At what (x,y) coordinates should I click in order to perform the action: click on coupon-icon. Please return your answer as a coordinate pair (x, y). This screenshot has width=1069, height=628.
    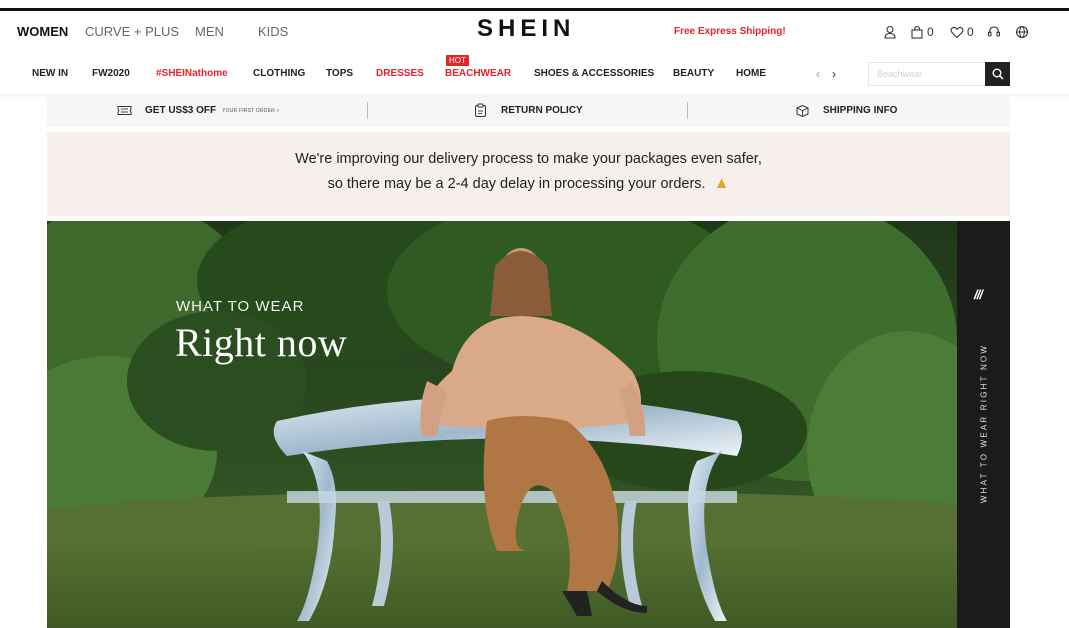
    Looking at the image, I should click on (124, 110).